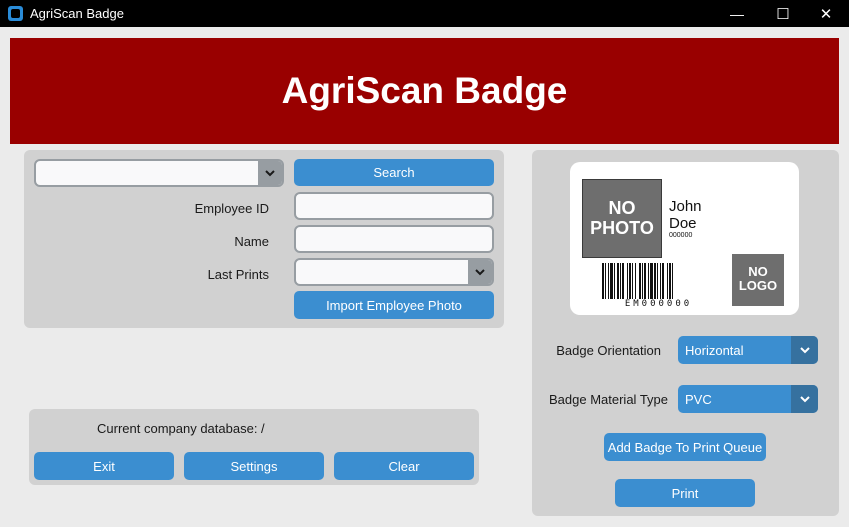 The height and width of the screenshot is (527, 849). Describe the element at coordinates (394, 172) in the screenshot. I see `search-button: Search` at that location.